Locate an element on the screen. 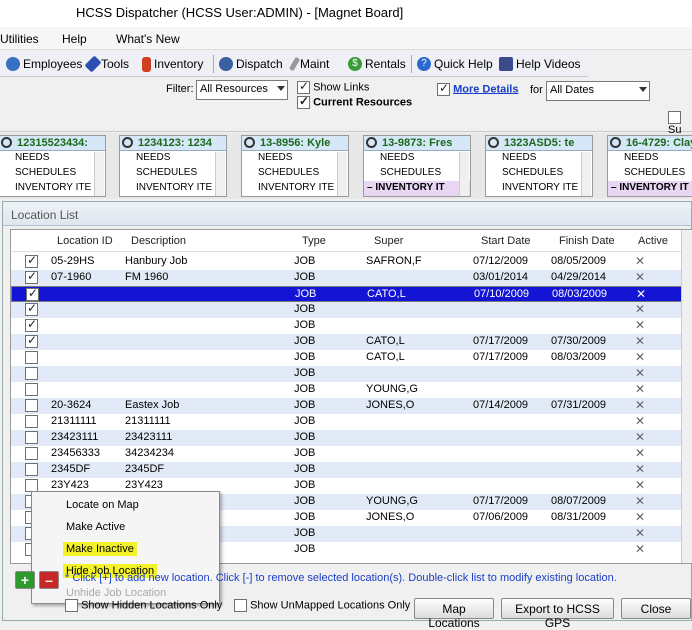 The width and height of the screenshot is (692, 630). menu-whats-new: What's New is located at coordinates (148, 39).